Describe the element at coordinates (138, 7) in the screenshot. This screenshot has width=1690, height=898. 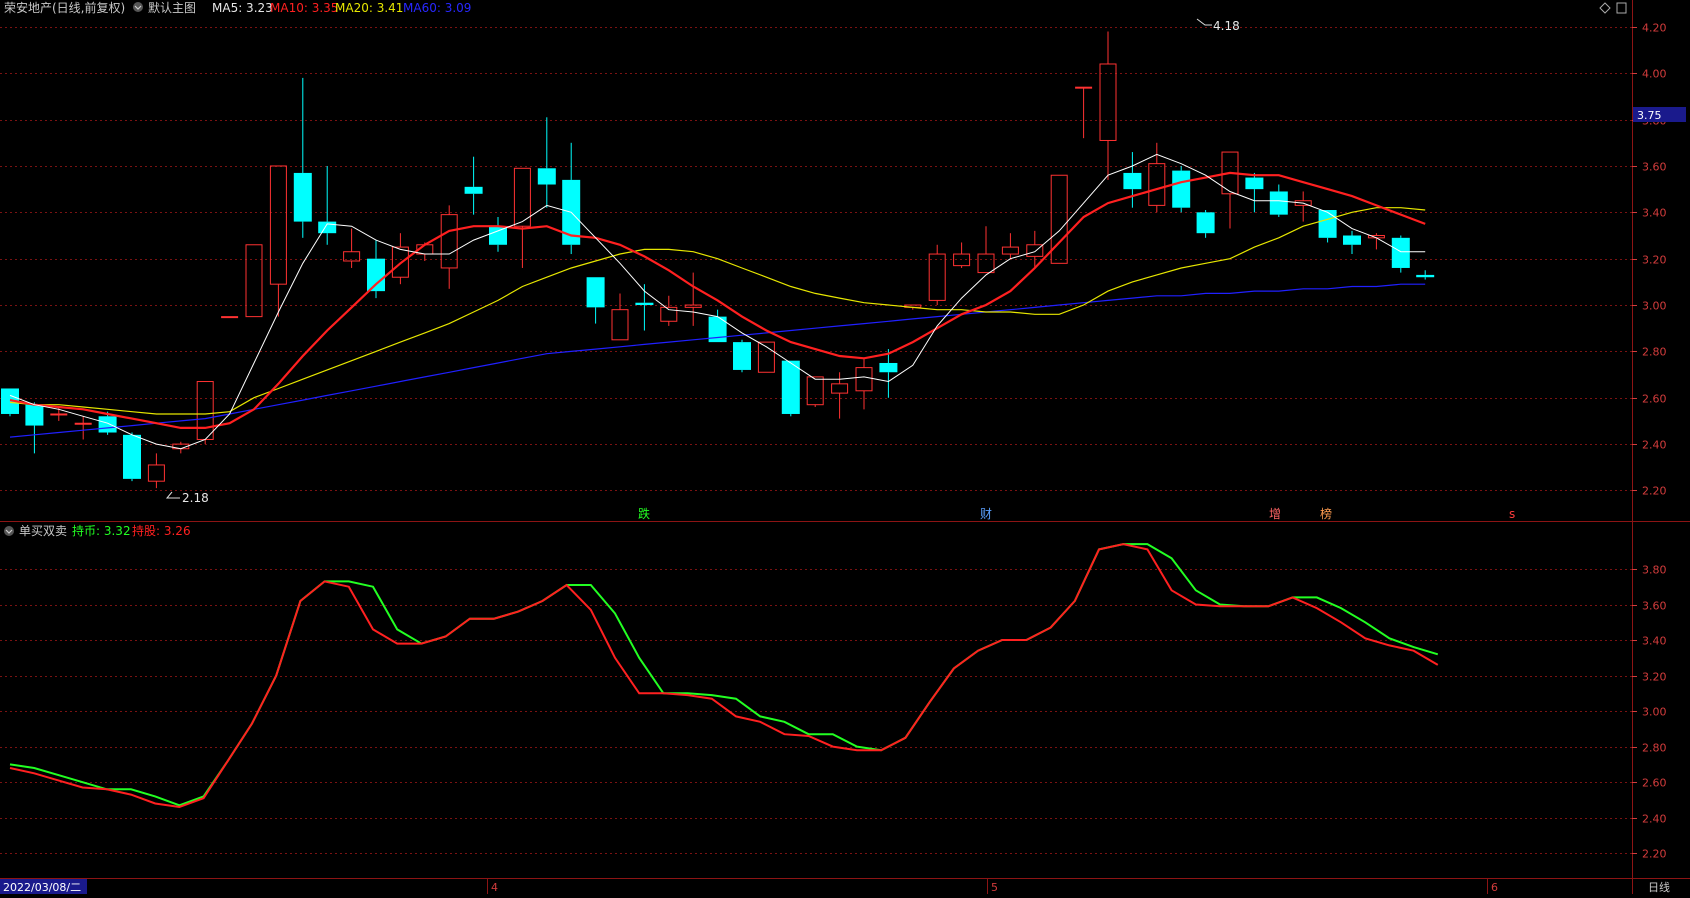
I see `collapse-main-icon` at that location.